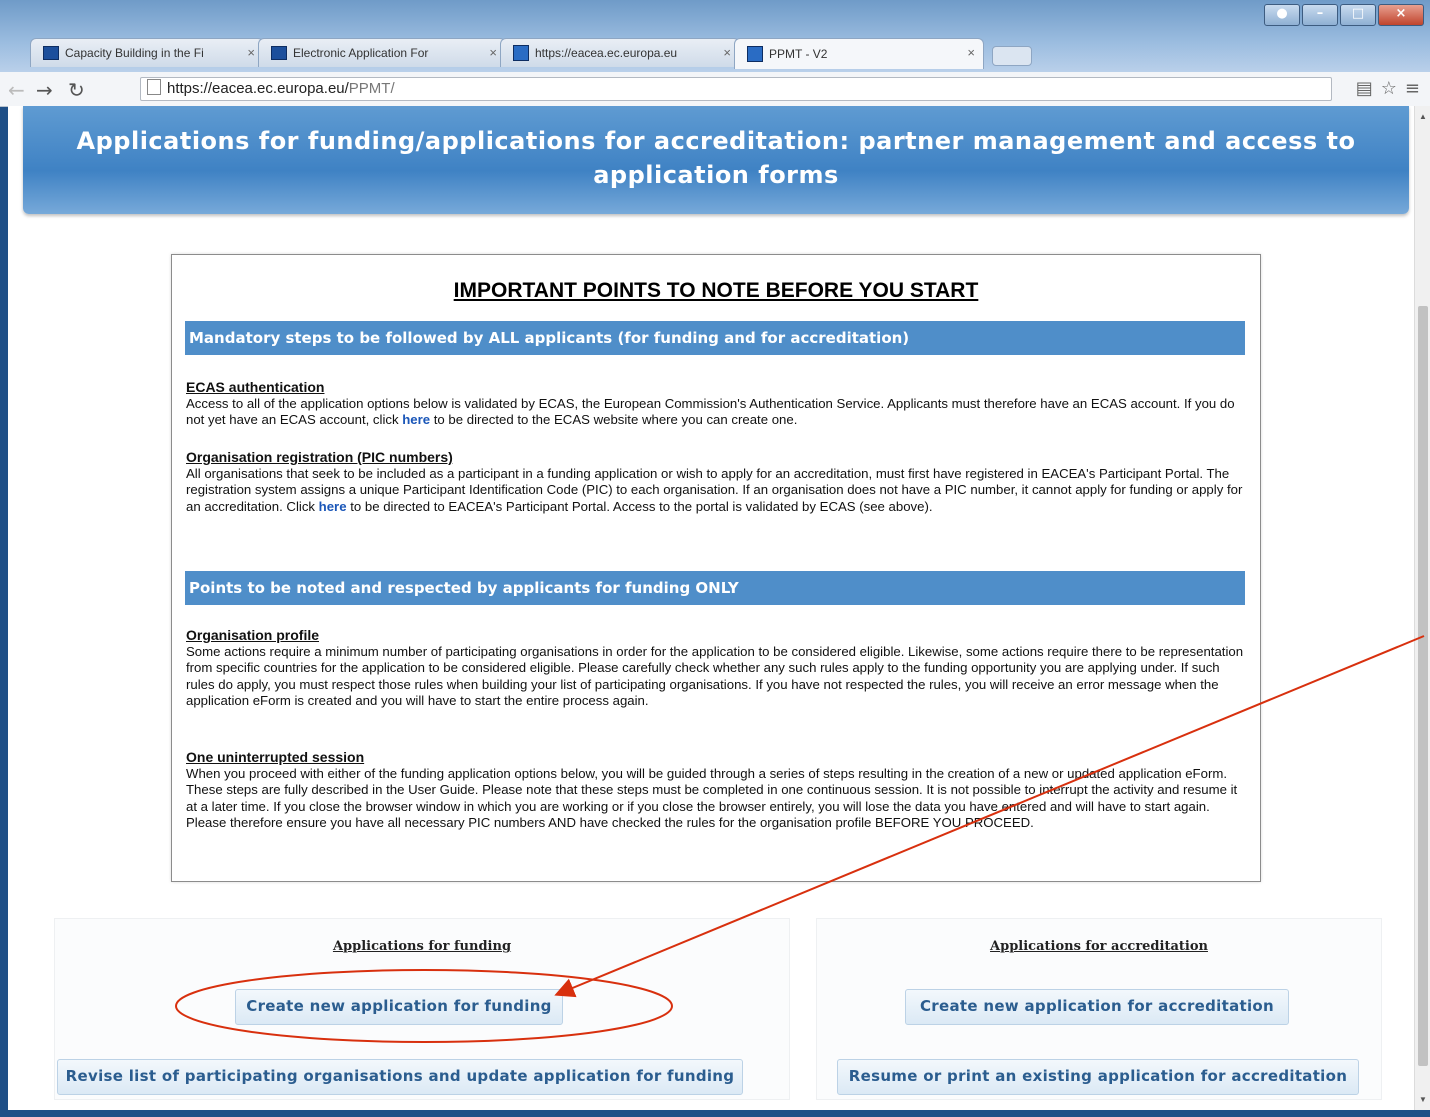 Image resolution: width=1430 pixels, height=1117 pixels. I want to click on scrollbar-thumb, so click(1423, 686).